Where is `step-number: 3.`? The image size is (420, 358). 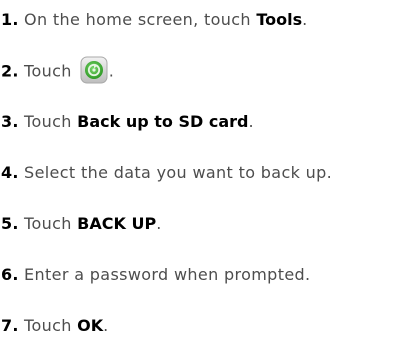 step-number: 3. is located at coordinates (10, 121).